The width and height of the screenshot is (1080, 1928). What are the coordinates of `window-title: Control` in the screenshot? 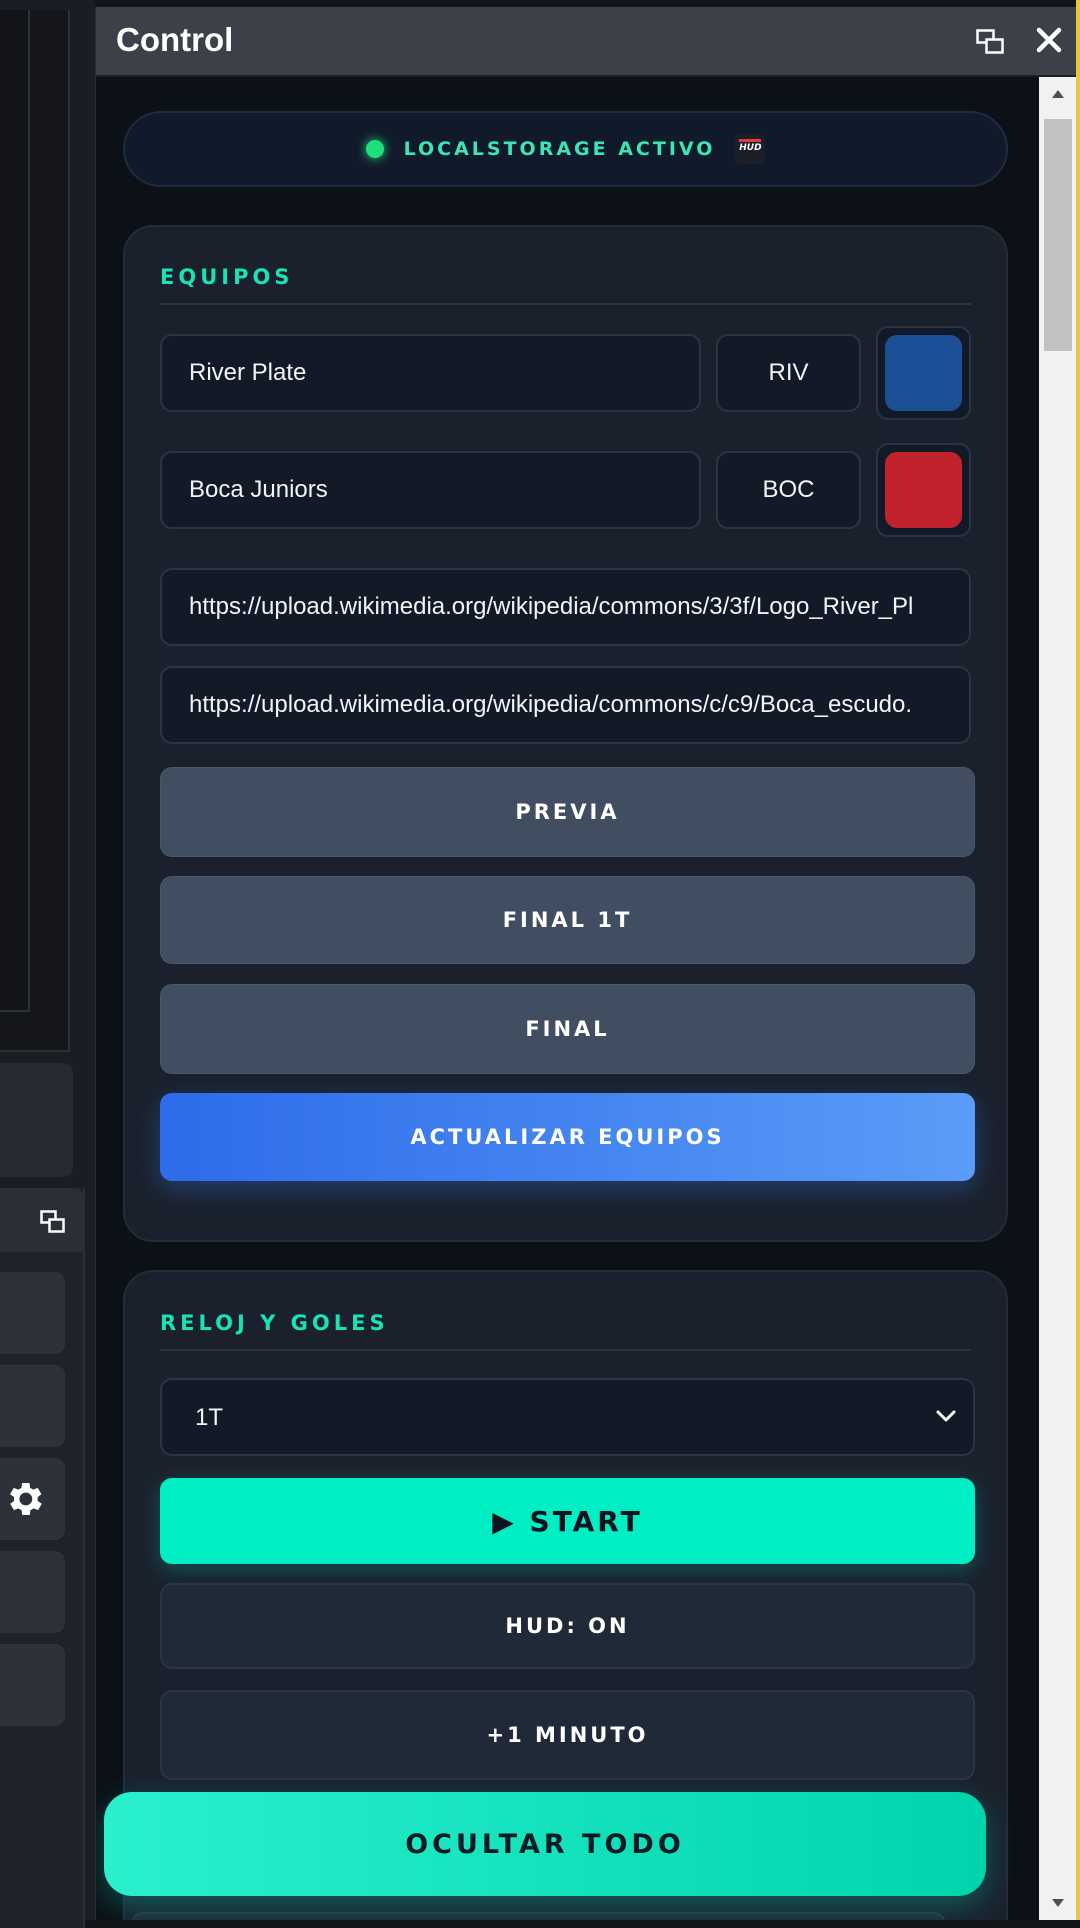 It's located at (175, 39).